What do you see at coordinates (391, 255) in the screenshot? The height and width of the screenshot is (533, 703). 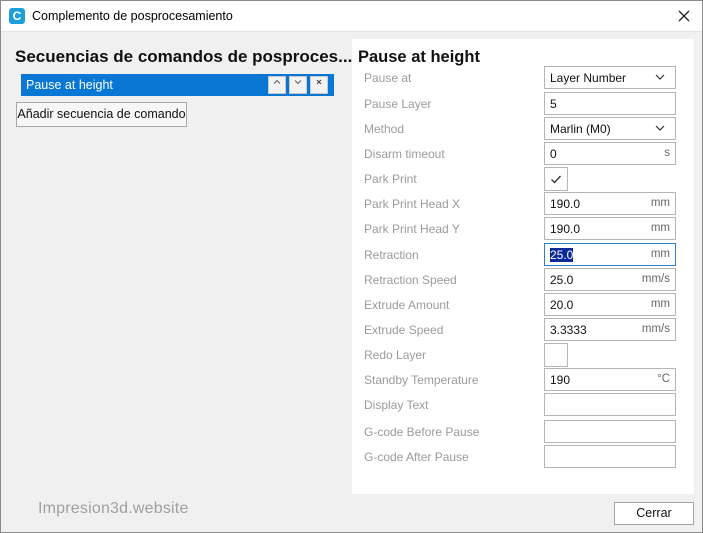 I see `setting-label-retraction: Retraction` at bounding box center [391, 255].